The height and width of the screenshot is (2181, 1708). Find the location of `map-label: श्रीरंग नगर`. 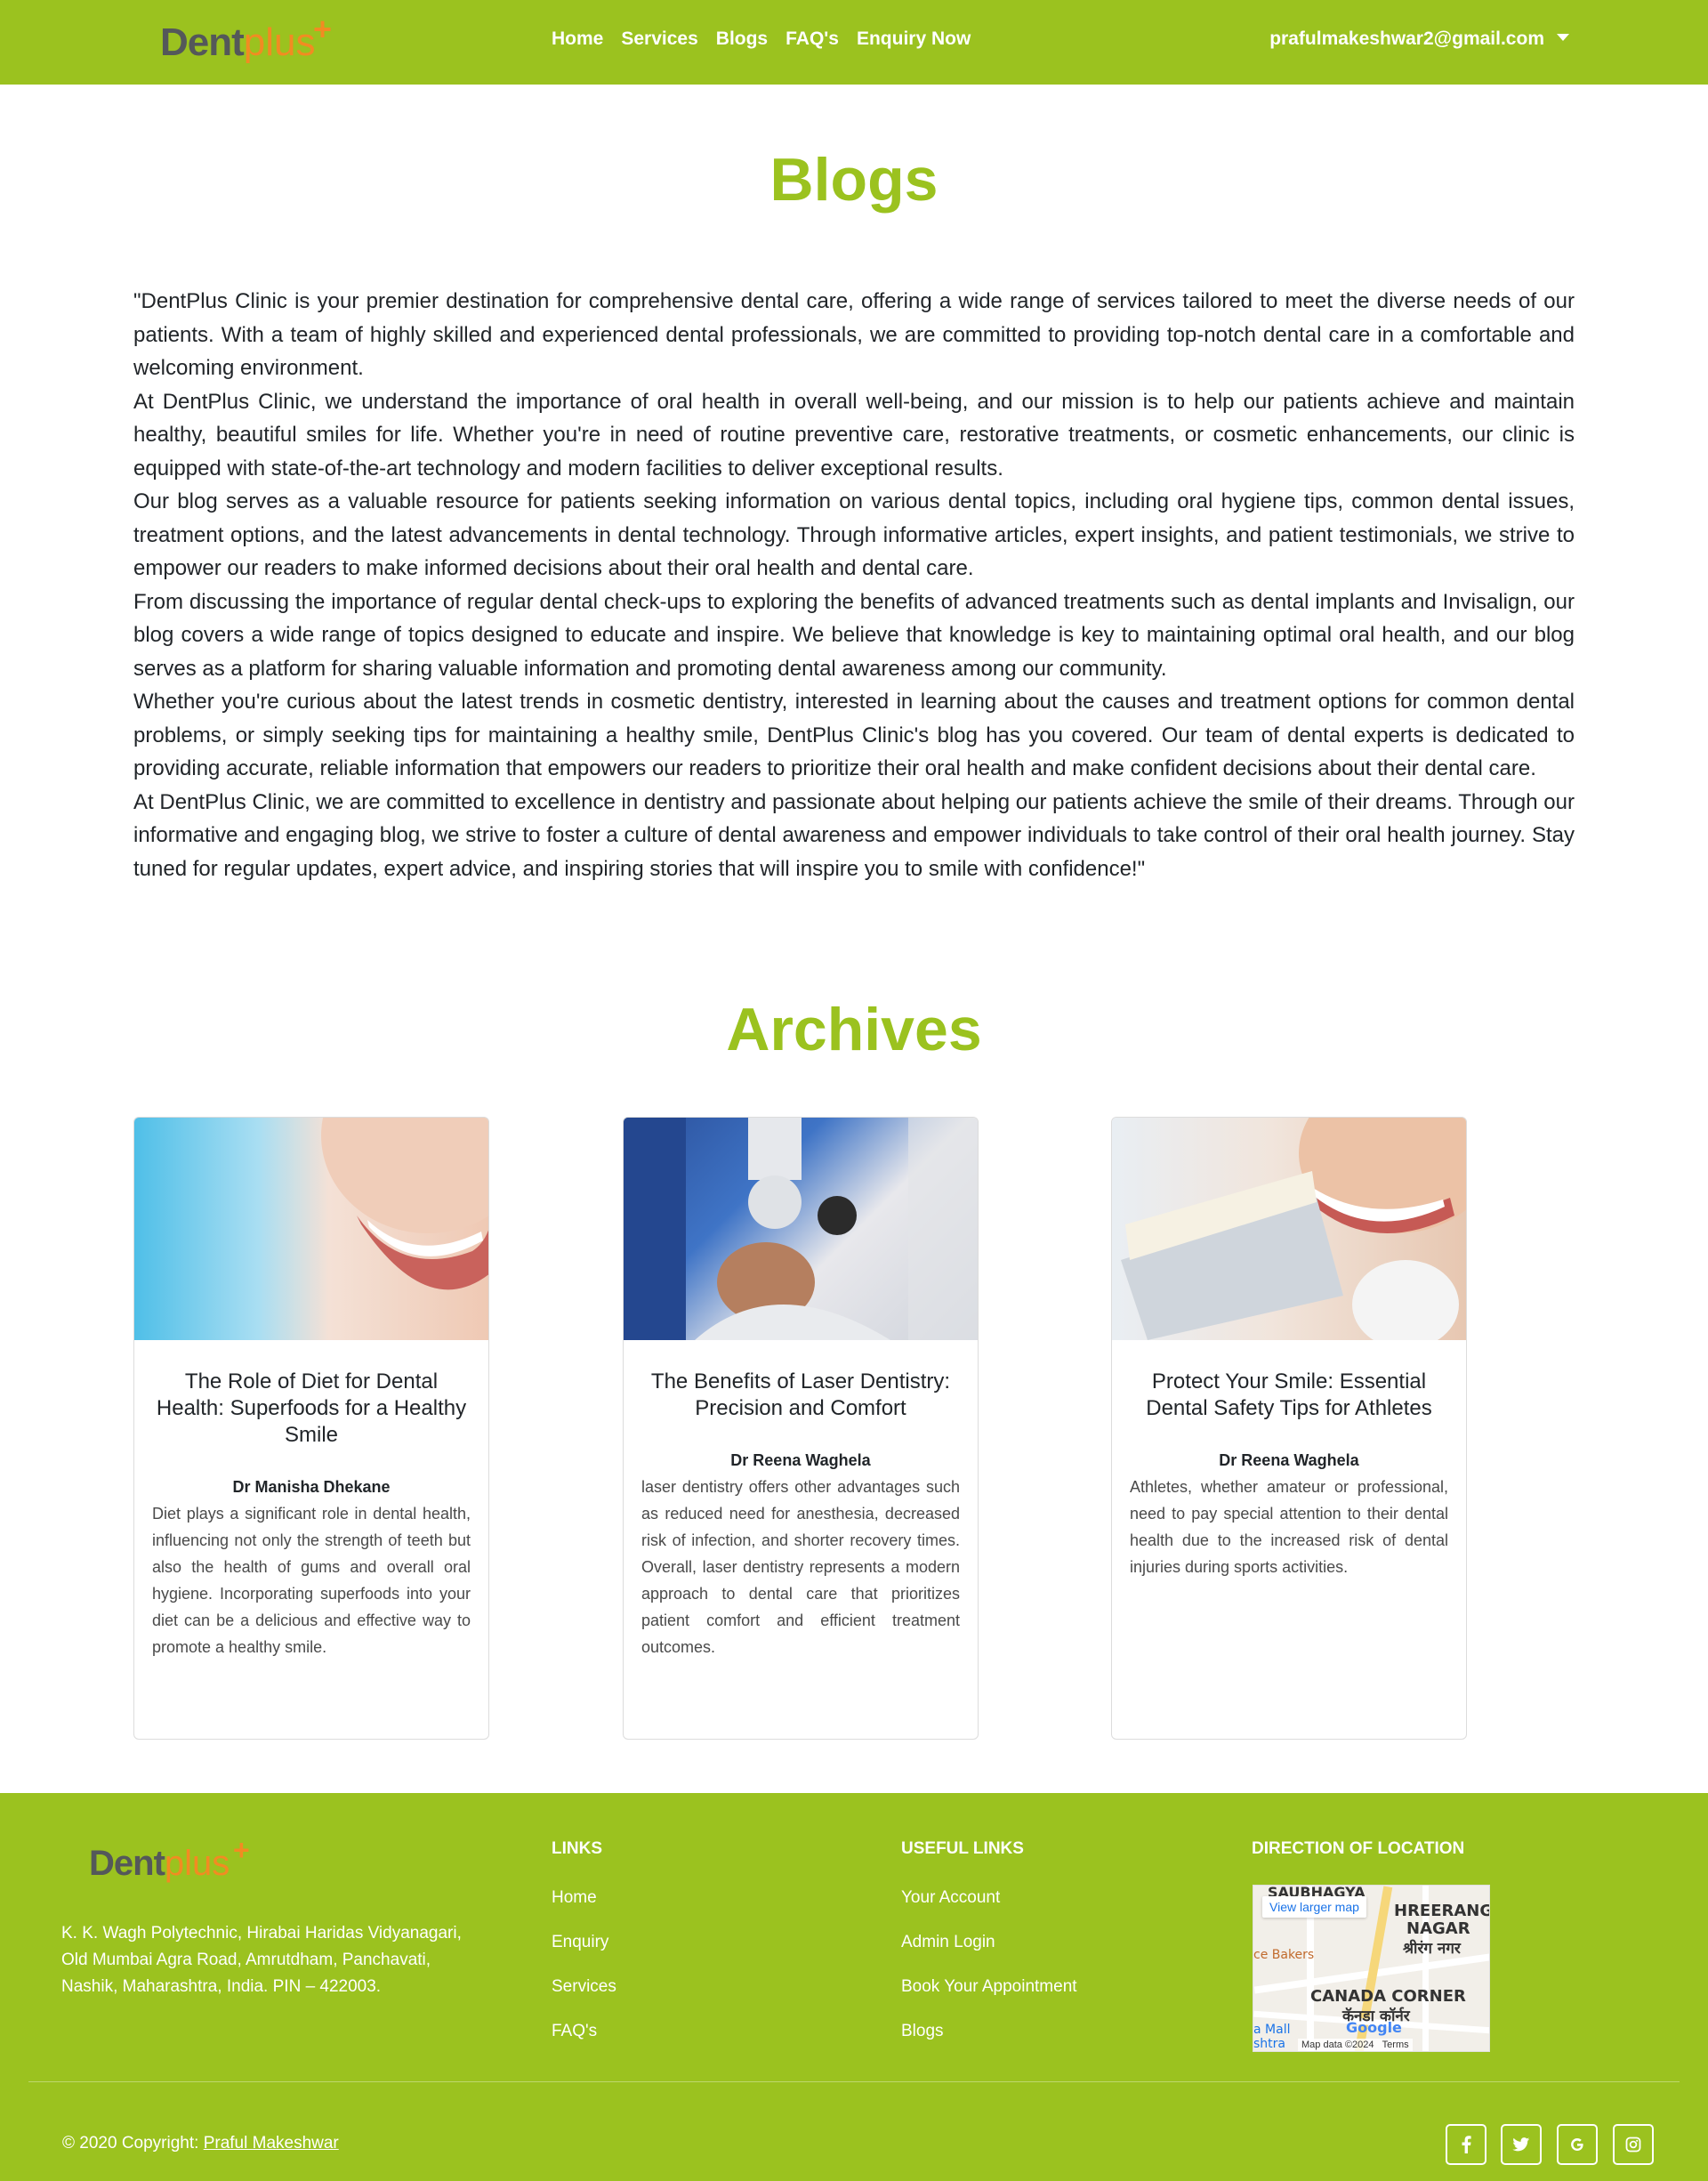

map-label: श्रीरंग नगर is located at coordinates (1432, 1949).